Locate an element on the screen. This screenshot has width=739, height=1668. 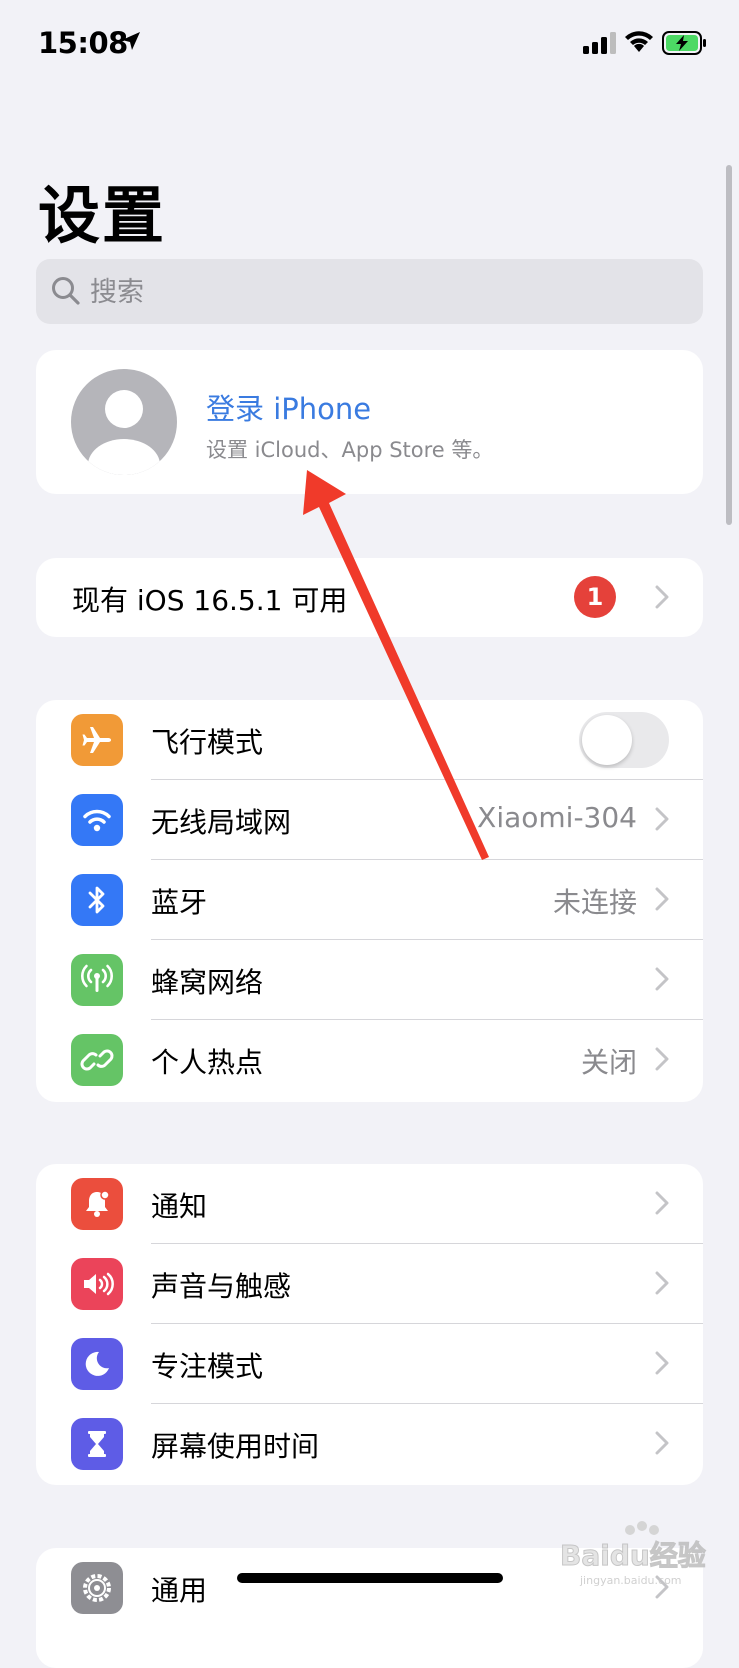
page-title: 设置 is located at coordinates (102, 215).